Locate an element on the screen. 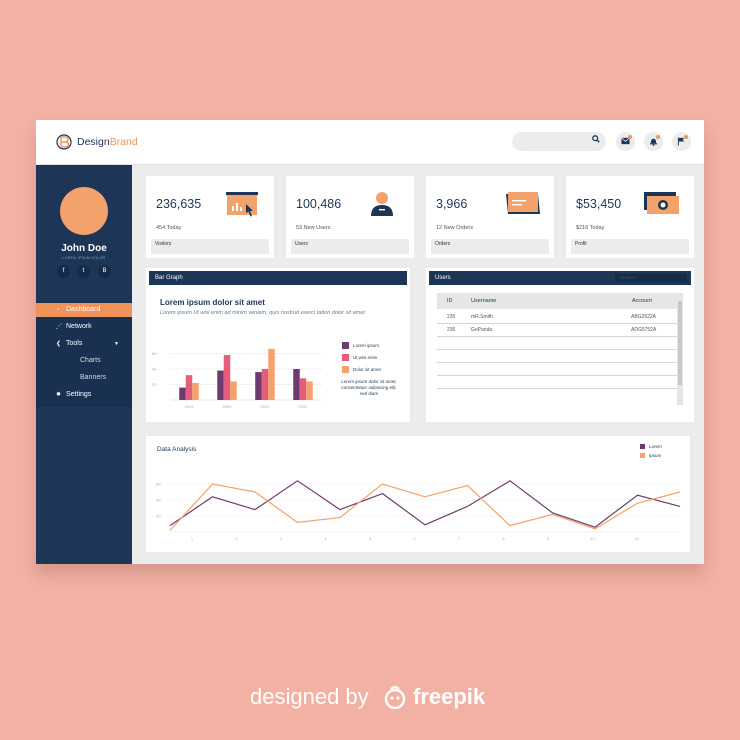 Image resolution: width=740 pixels, height=740 pixels. facebook-icon: f is located at coordinates (63, 271).